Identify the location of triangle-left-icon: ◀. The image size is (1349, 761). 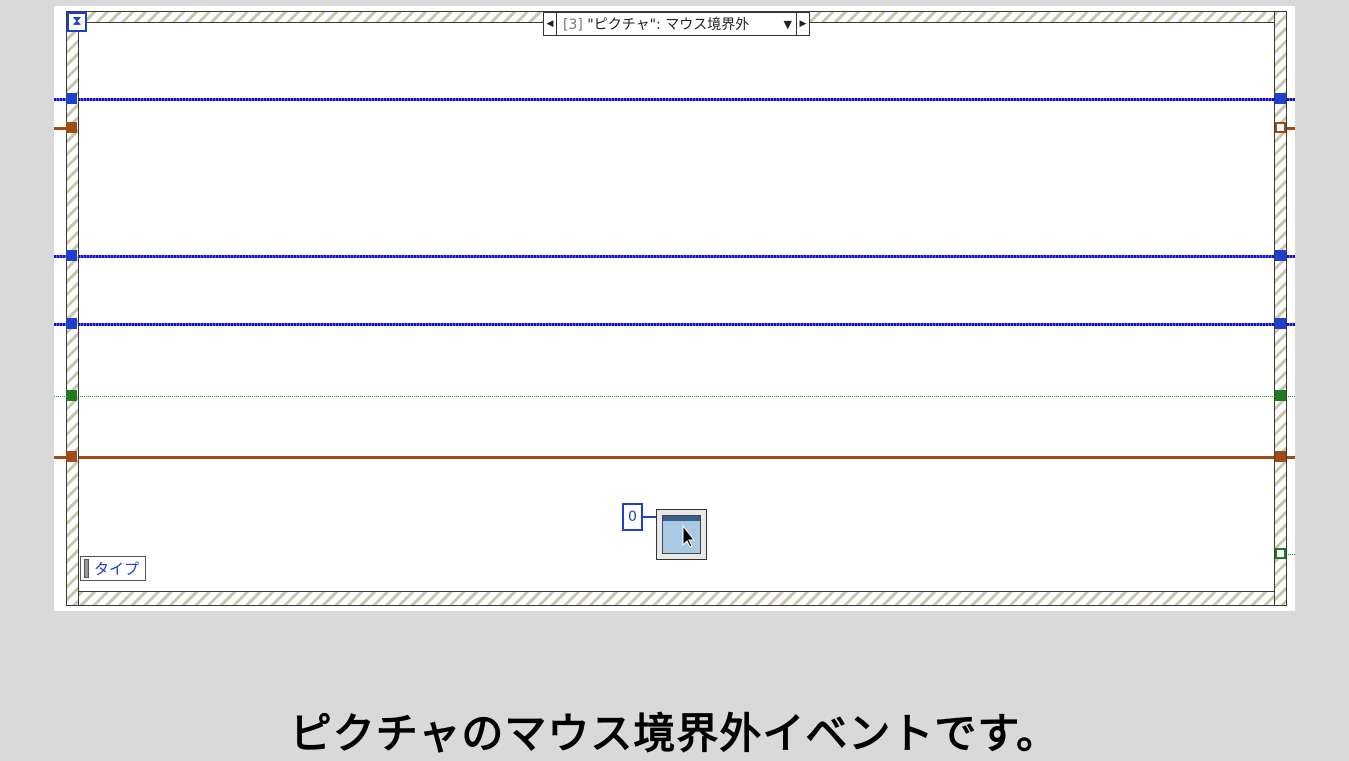
(550, 24).